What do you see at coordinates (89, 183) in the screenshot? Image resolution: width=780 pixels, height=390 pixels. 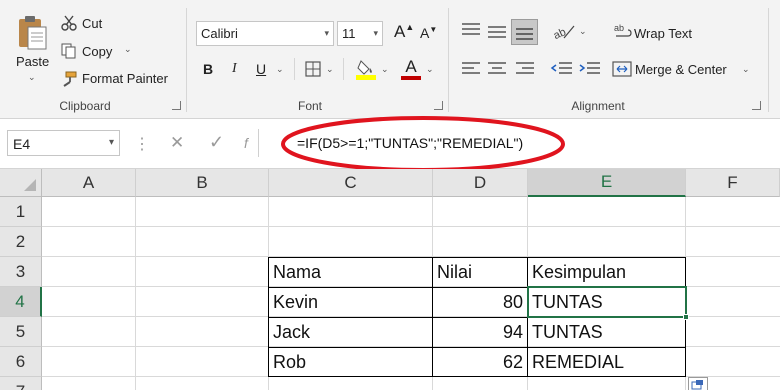 I see `column-header-a: A` at bounding box center [89, 183].